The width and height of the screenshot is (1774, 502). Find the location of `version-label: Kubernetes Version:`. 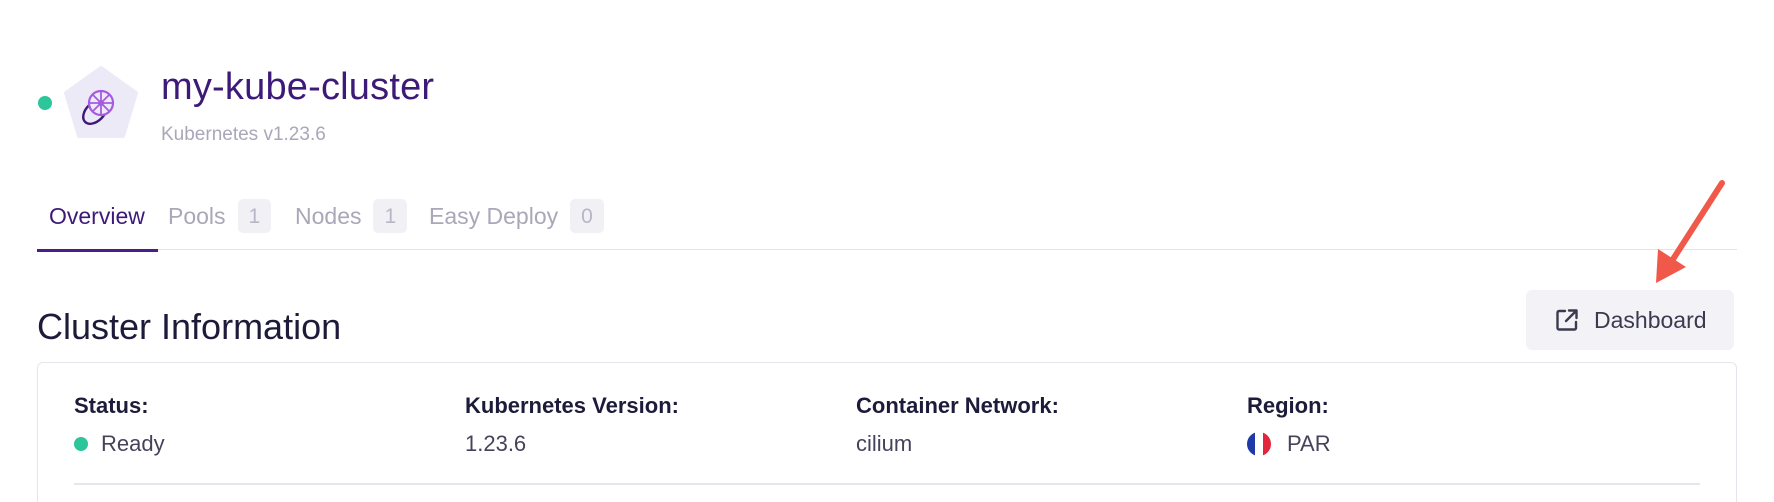

version-label: Kubernetes Version: is located at coordinates (572, 405).